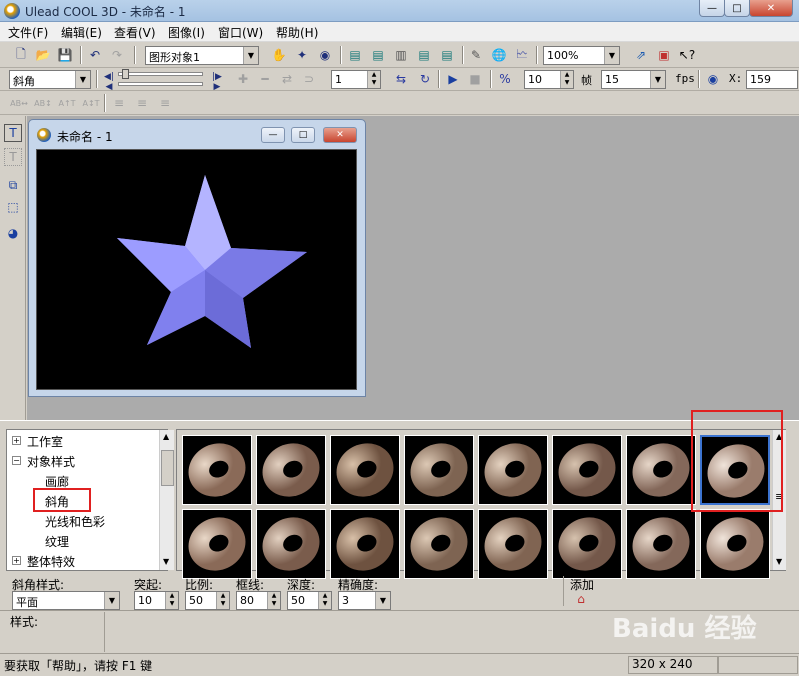 Image resolution: width=799 pixels, height=676 pixels. I want to click on menu-file: 文件(F), so click(28, 32).